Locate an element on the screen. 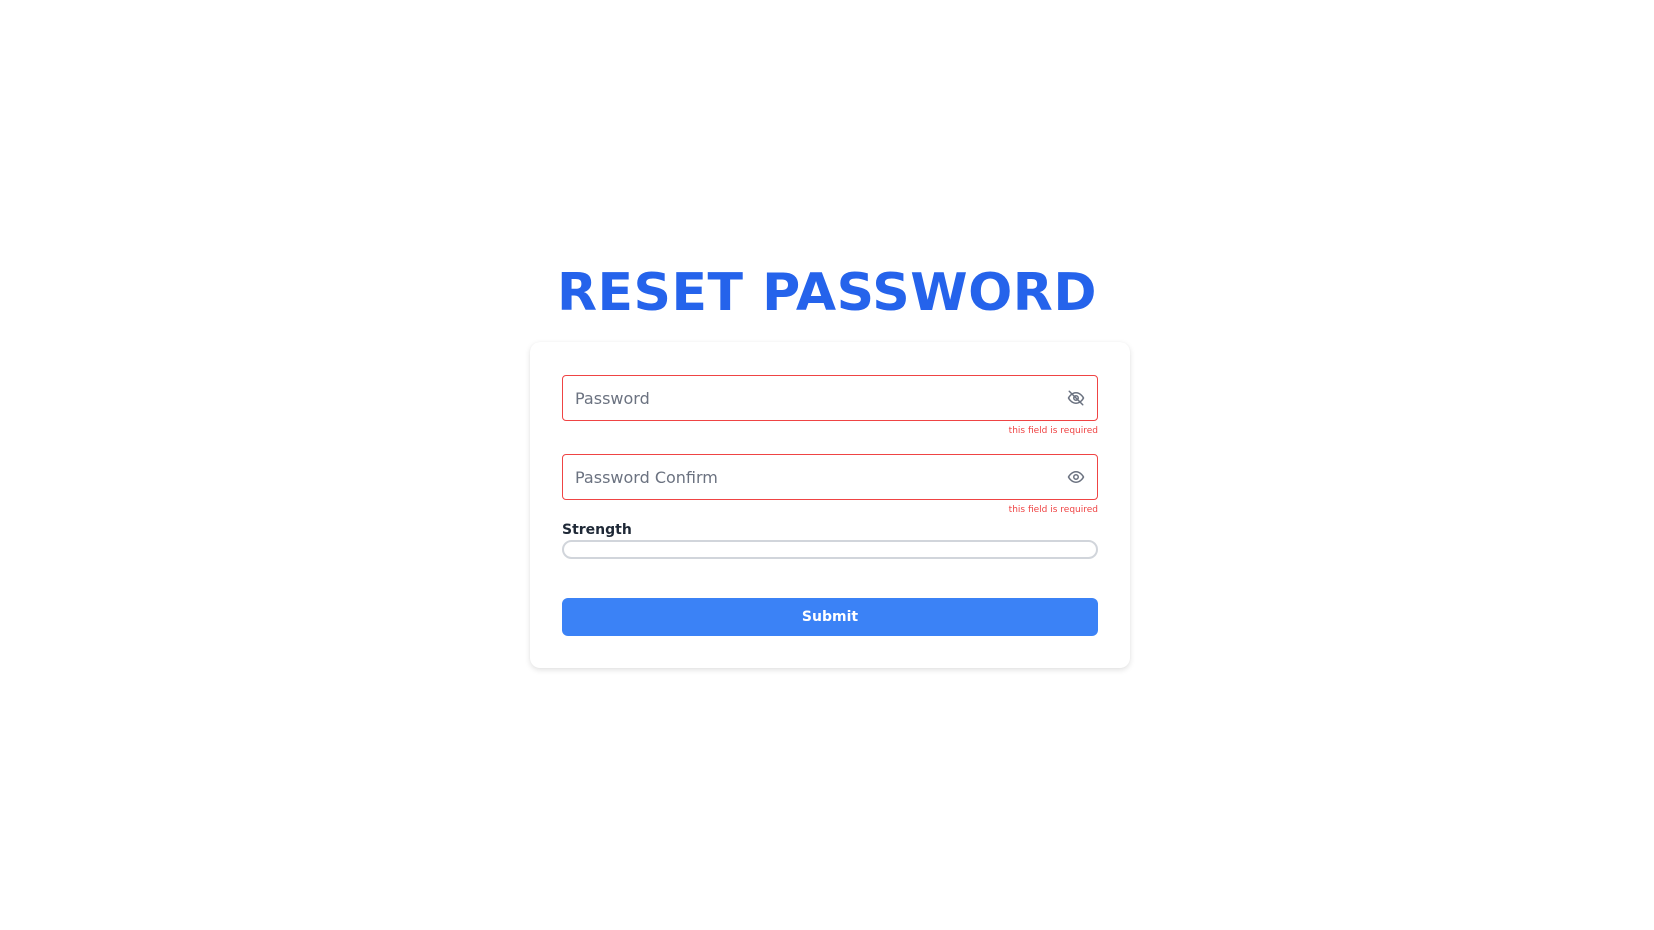 The width and height of the screenshot is (1654, 930). eye-off-icon is located at coordinates (1076, 398).